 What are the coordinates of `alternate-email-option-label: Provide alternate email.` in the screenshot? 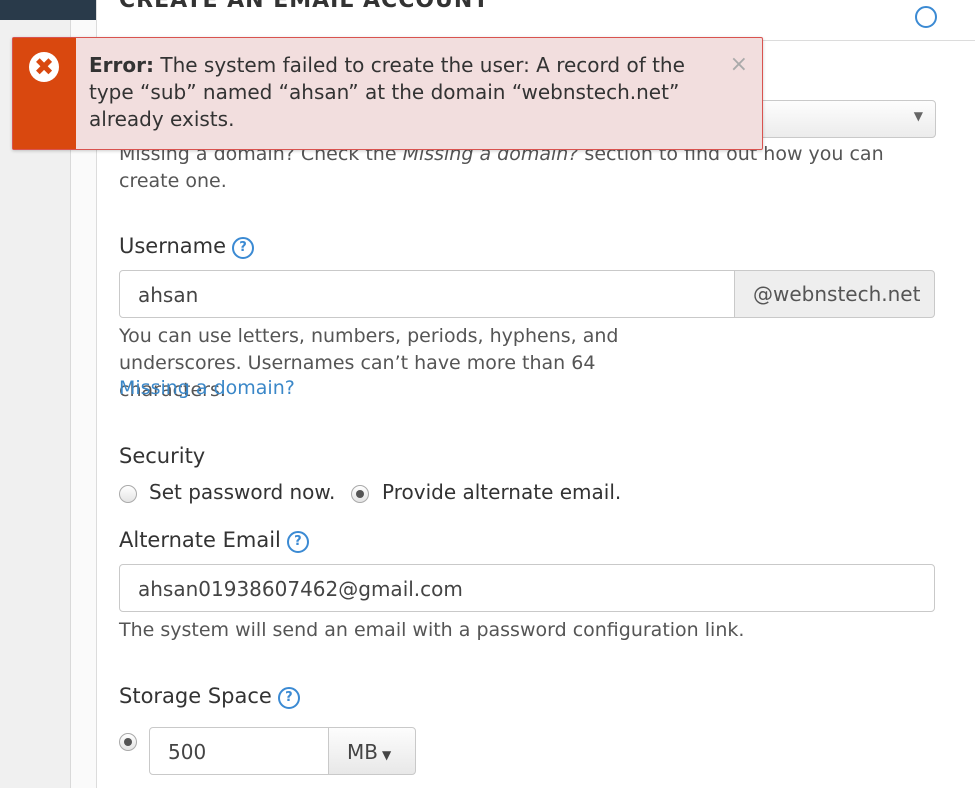 It's located at (501, 492).